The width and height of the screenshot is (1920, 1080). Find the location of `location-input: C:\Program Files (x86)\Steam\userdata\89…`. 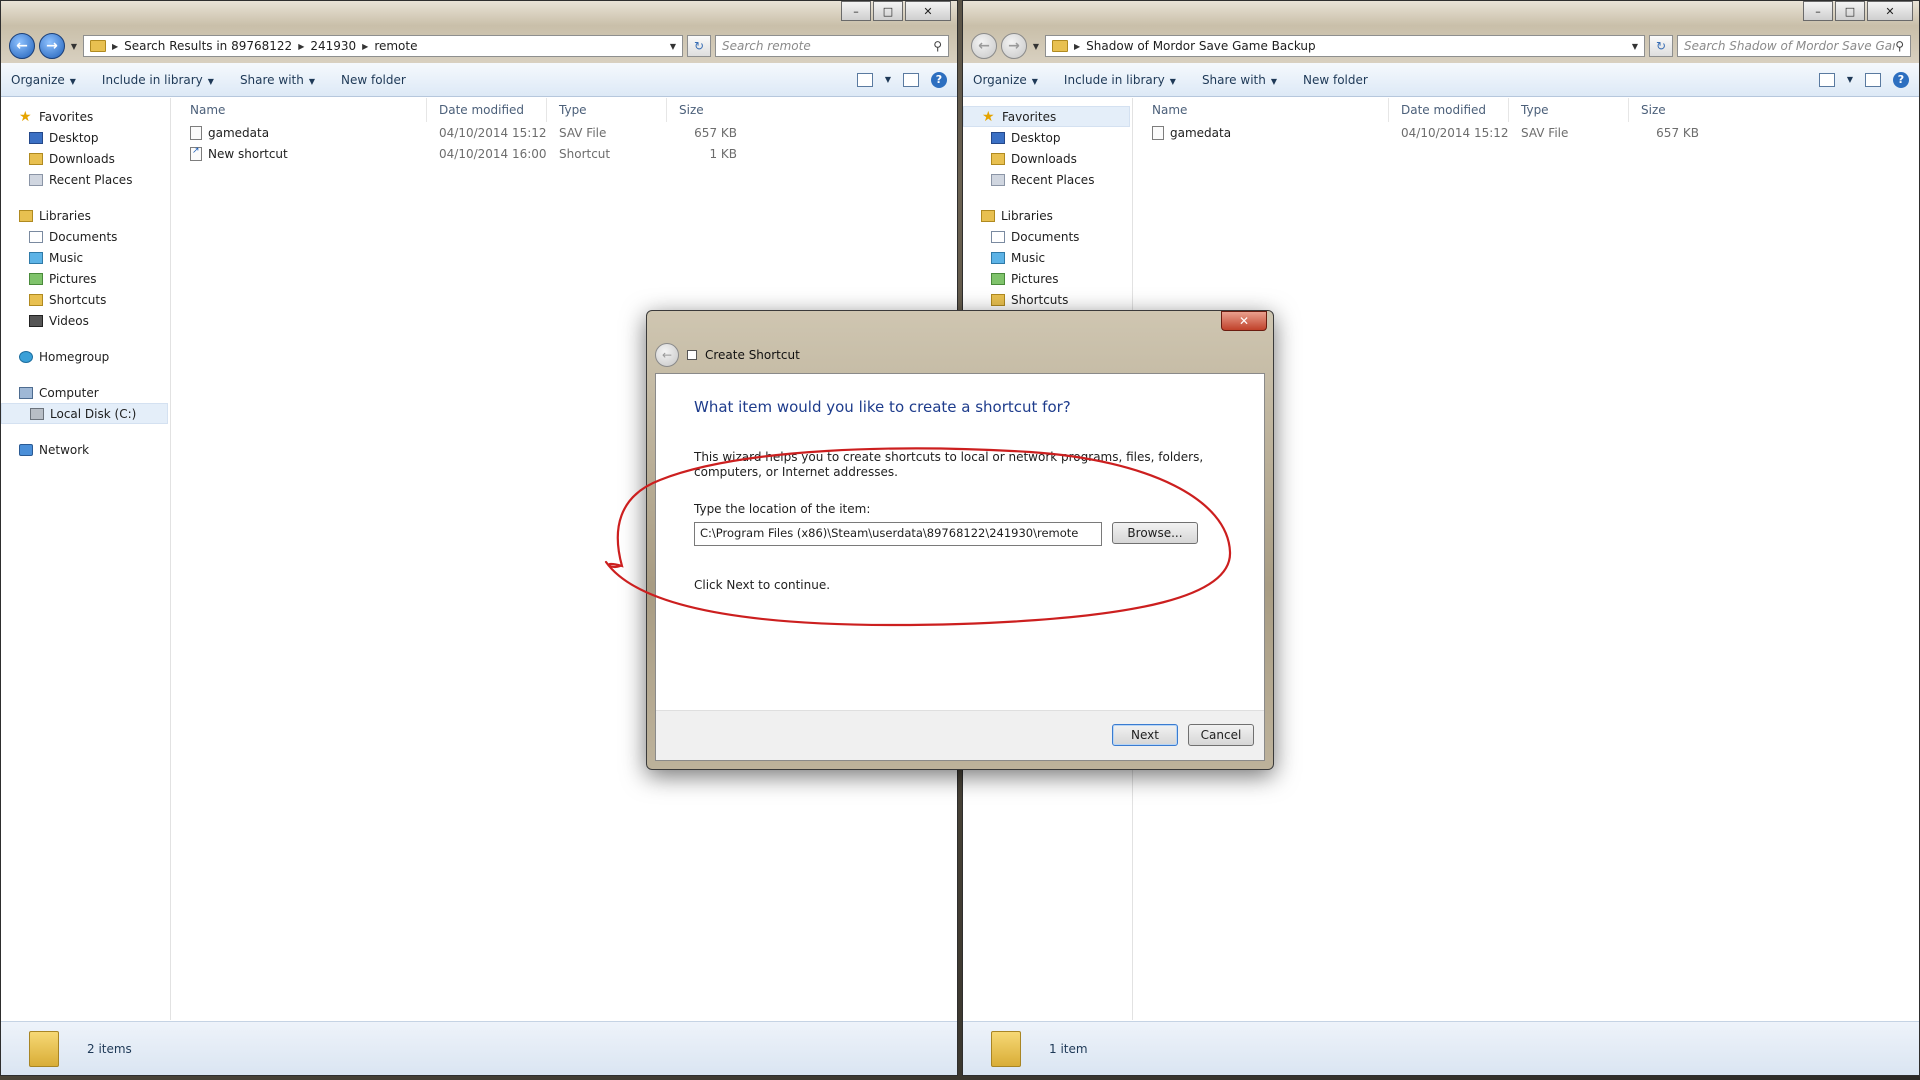

location-input: C:\Program Files (x86)\Steam\userdata\89… is located at coordinates (898, 534).